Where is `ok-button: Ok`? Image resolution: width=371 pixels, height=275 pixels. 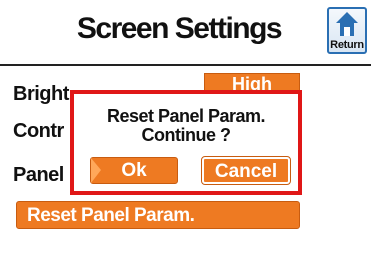
ok-button: Ok is located at coordinates (134, 170).